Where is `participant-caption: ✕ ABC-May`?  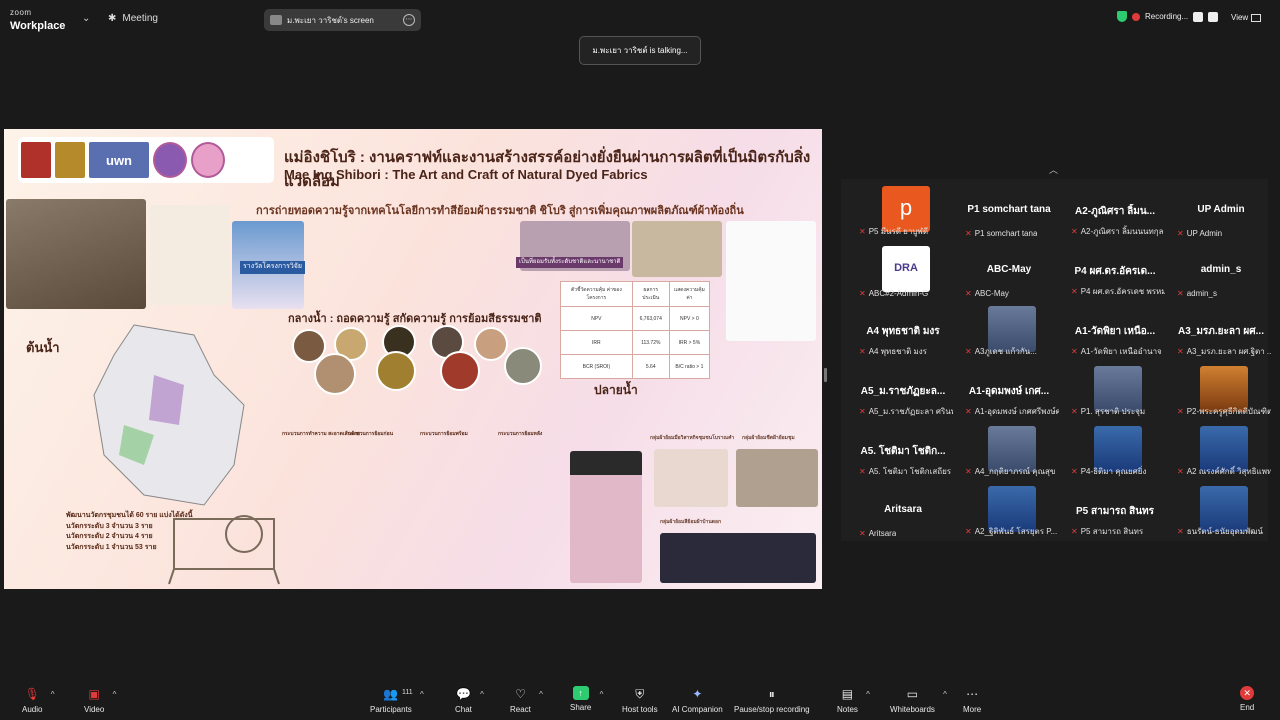
participant-caption: ✕ ABC-May is located at coordinates (987, 293).